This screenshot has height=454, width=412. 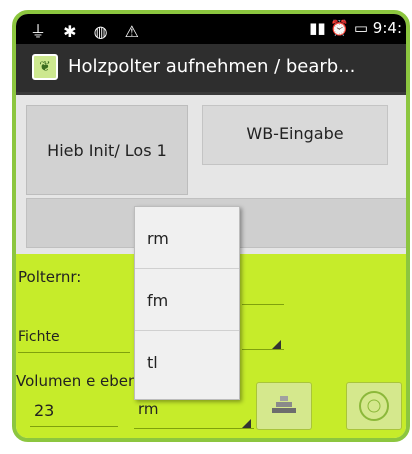 What do you see at coordinates (263, 304) in the screenshot?
I see `polternr-input-line` at bounding box center [263, 304].